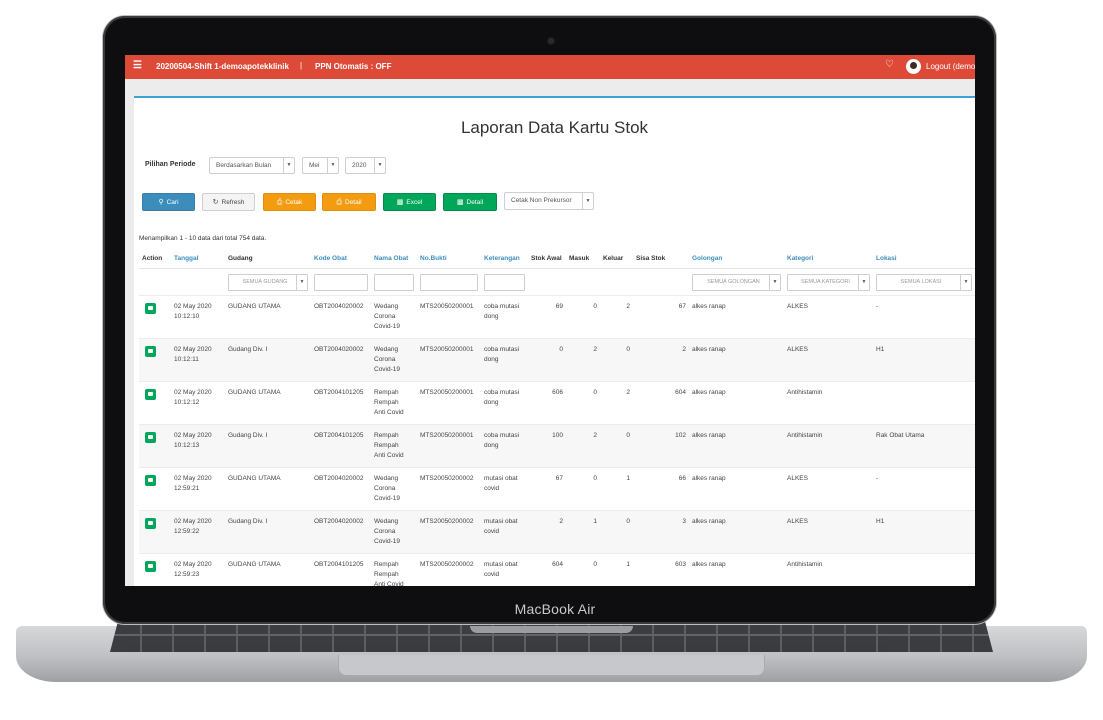 The width and height of the screenshot is (1103, 720). I want to click on no-bukti-filter-input, so click(449, 282).